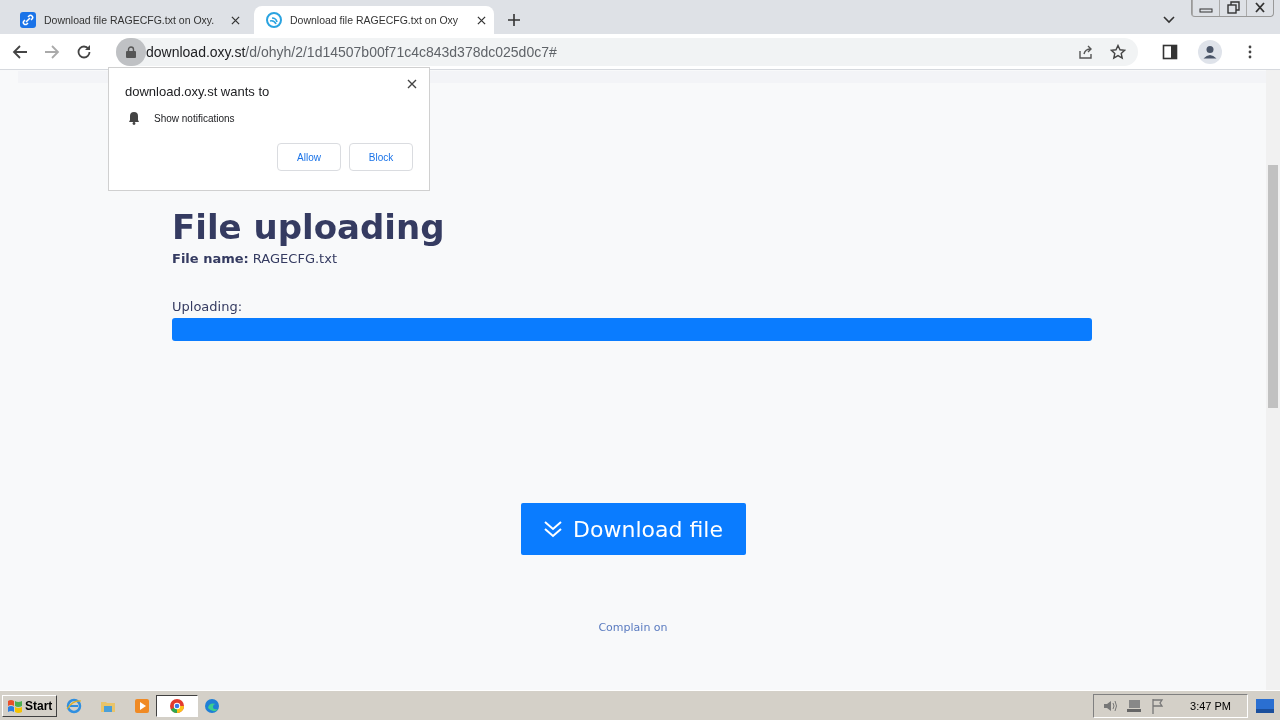 This screenshot has width=1280, height=720. I want to click on windows-flag-icon, so click(15, 705).